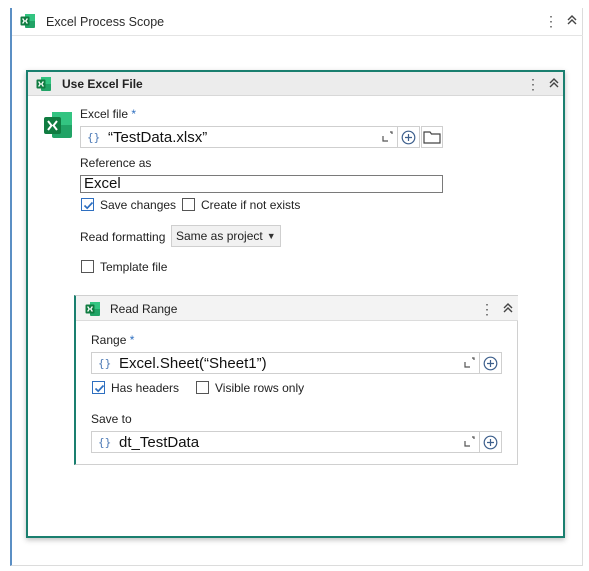 The height and width of the screenshot is (571, 589). What do you see at coordinates (87, 266) in the screenshot?
I see `template-file-checkbox` at bounding box center [87, 266].